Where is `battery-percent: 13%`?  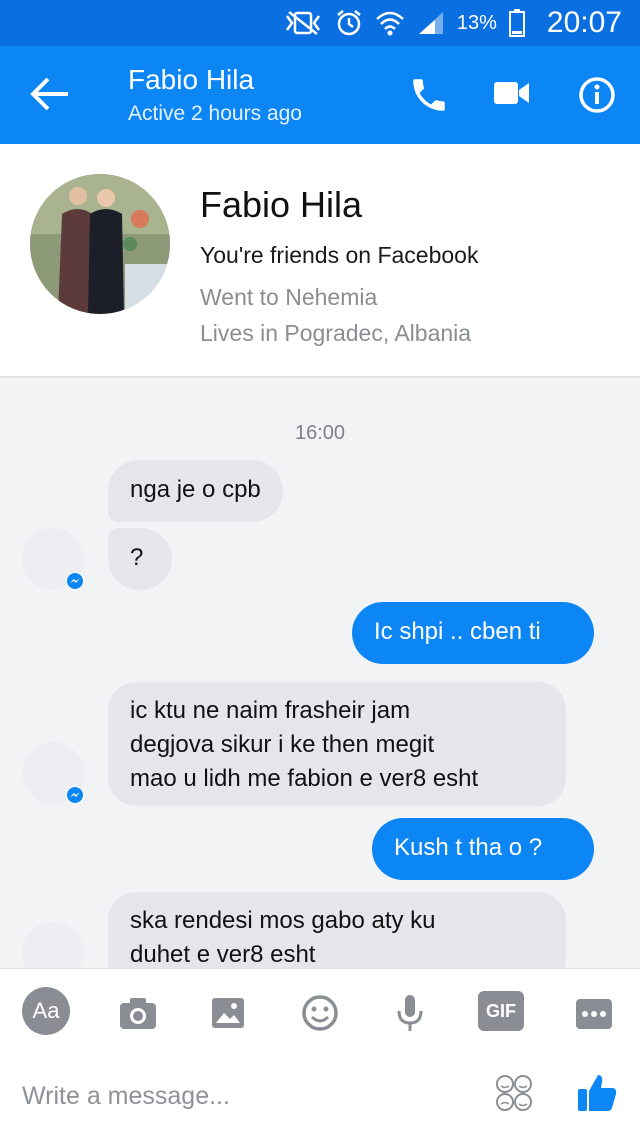 battery-percent: 13% is located at coordinates (476, 22).